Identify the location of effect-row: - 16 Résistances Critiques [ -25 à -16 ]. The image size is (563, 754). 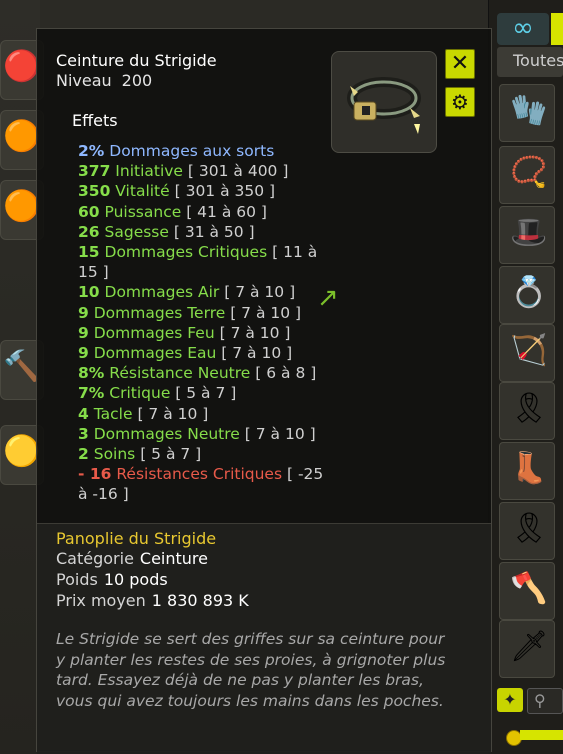
(203, 484).